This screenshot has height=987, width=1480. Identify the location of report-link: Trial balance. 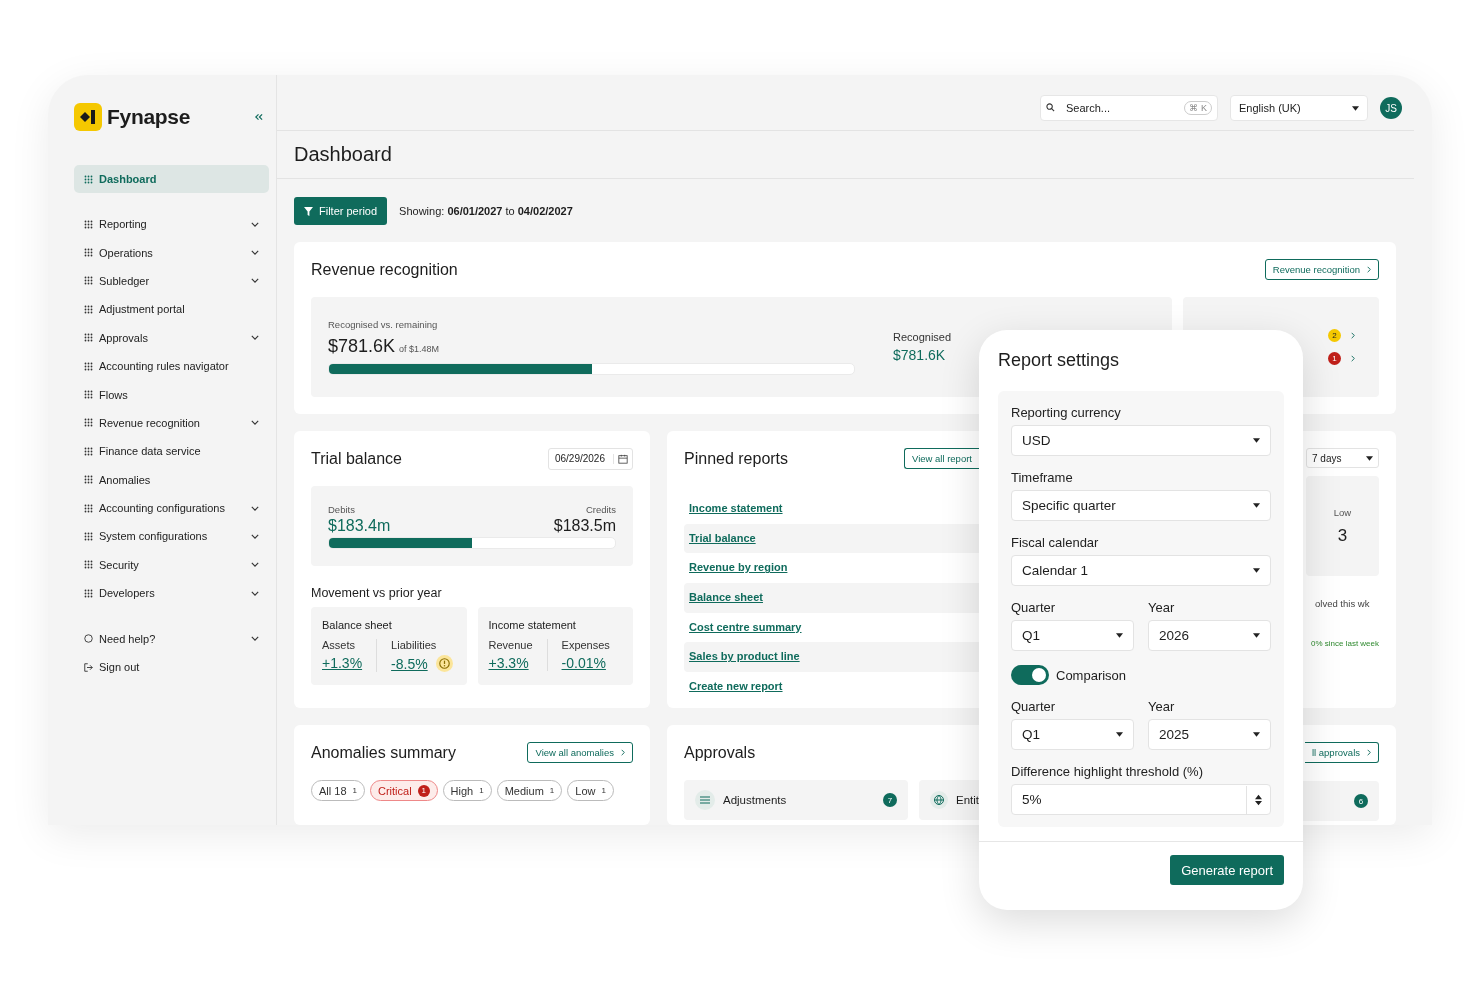
(831, 538).